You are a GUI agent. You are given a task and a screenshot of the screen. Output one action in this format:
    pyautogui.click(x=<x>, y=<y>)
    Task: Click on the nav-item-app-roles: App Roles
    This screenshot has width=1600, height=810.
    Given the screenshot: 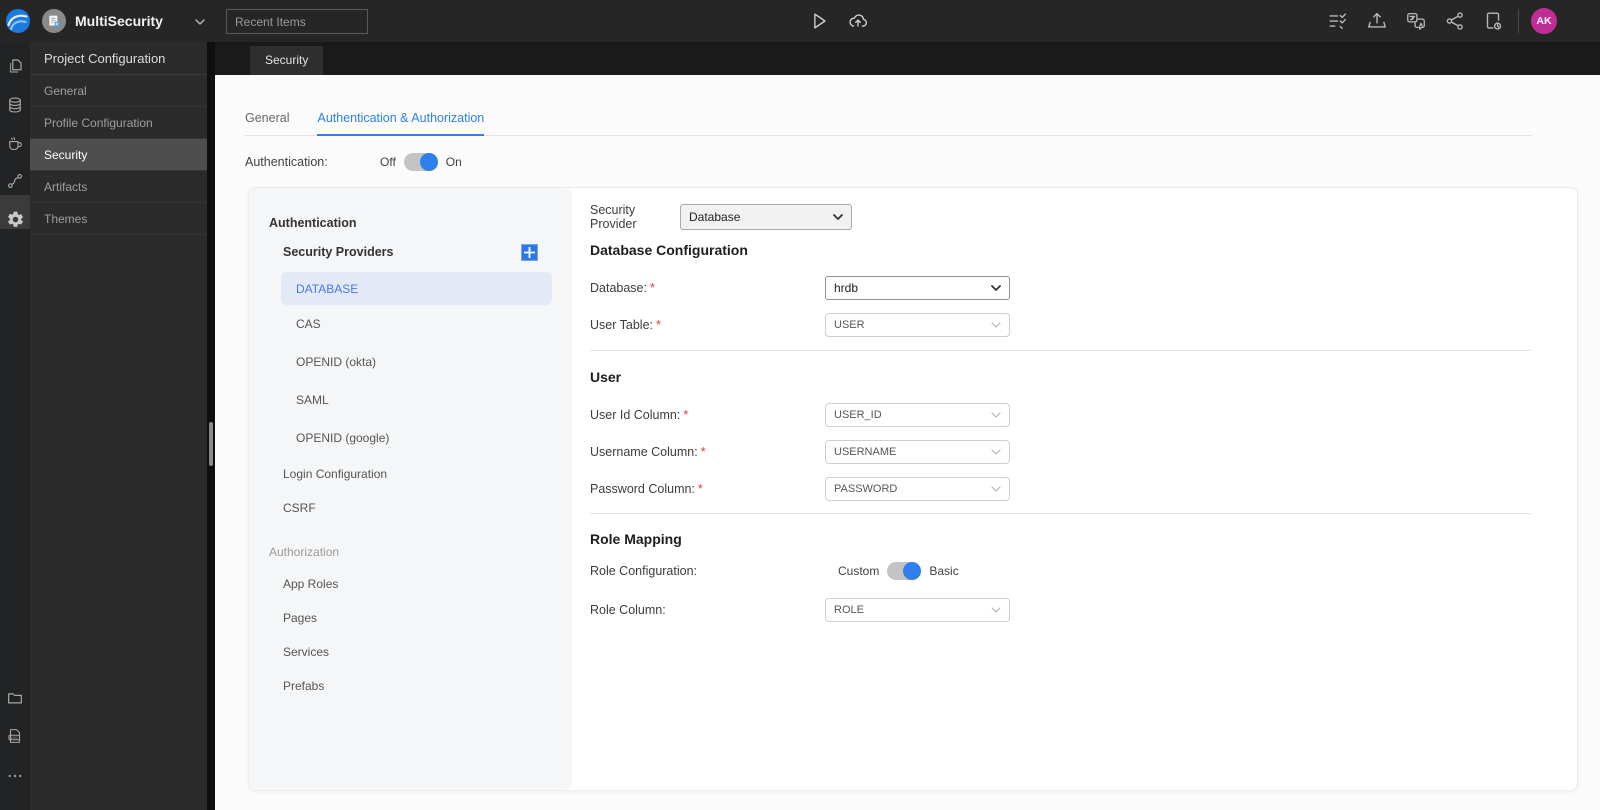 What is the action you would take?
    pyautogui.click(x=427, y=584)
    